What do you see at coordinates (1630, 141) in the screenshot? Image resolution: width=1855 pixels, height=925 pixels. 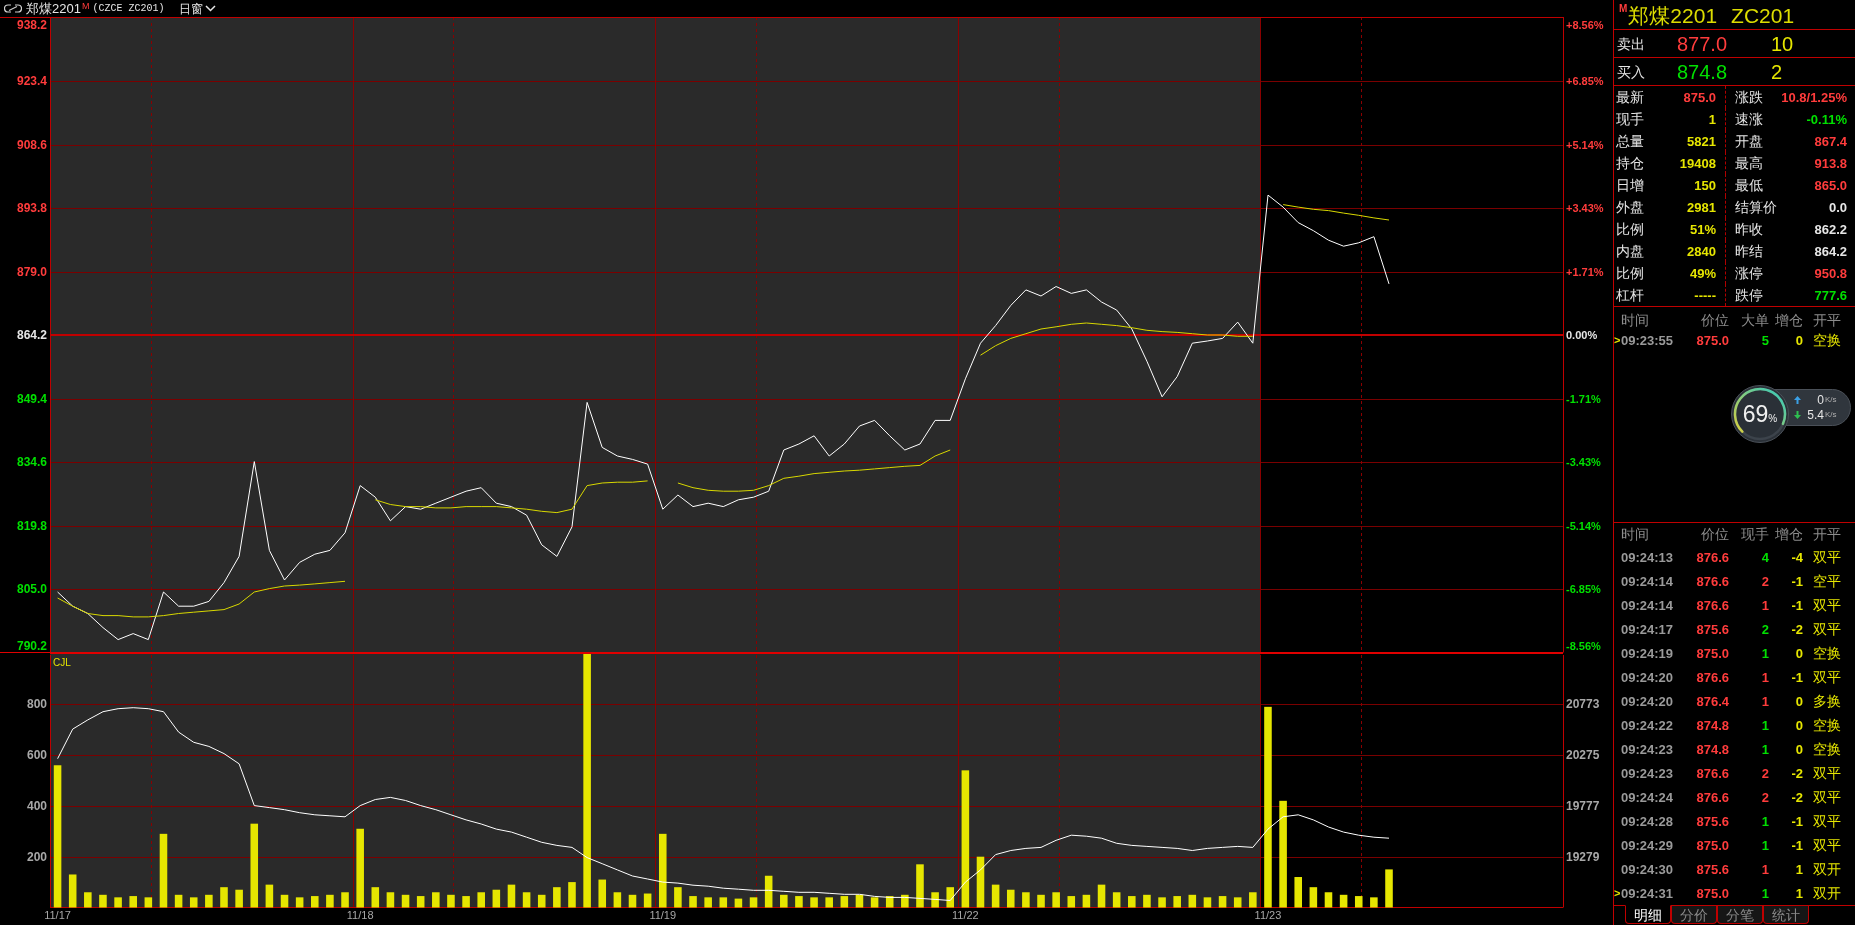 I see `stat-label: 总量` at bounding box center [1630, 141].